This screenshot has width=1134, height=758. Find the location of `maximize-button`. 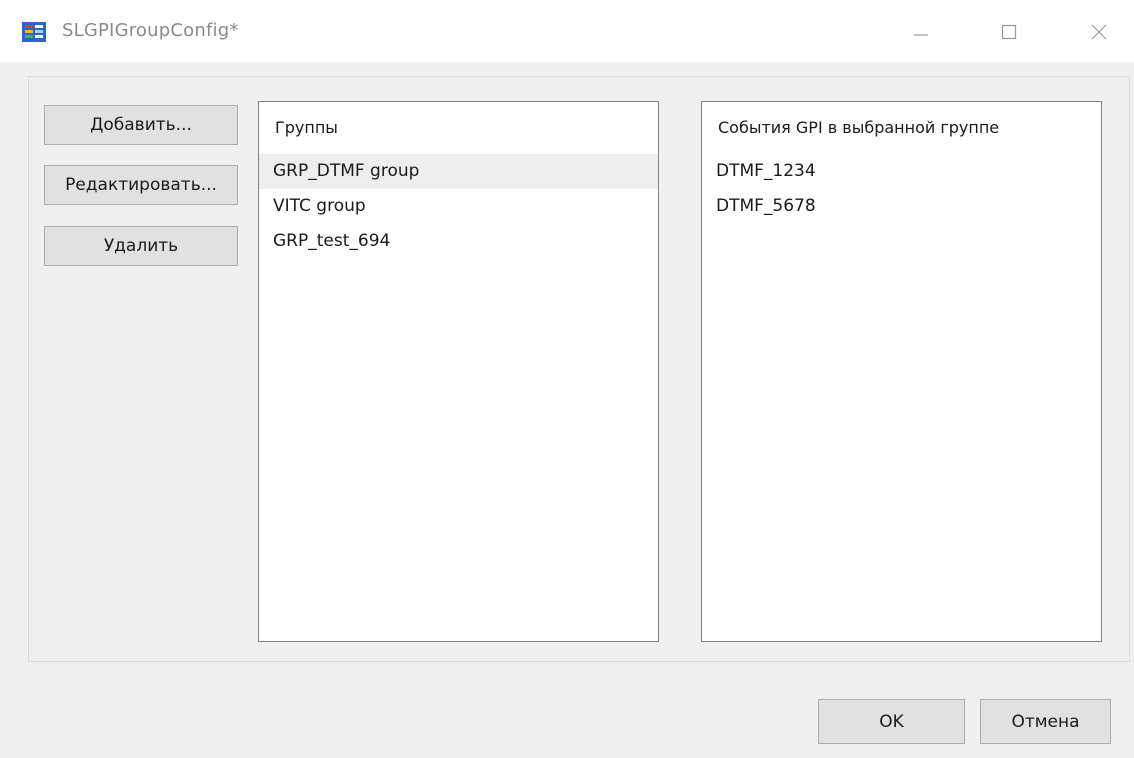

maximize-button is located at coordinates (1009, 32).